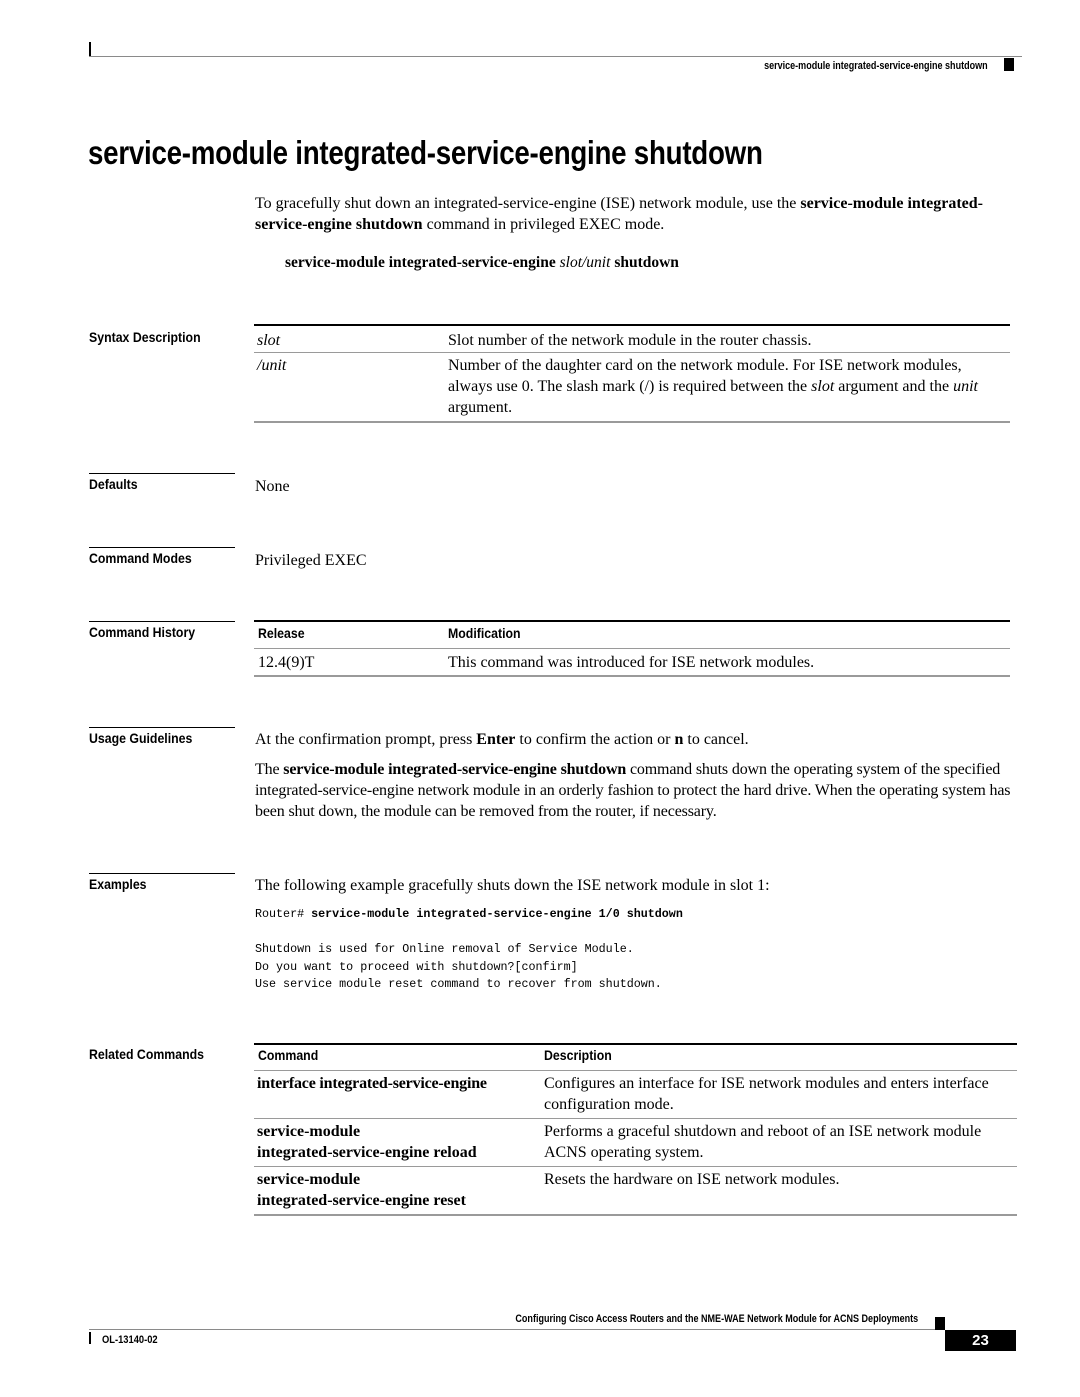 This screenshot has width=1080, height=1397. Describe the element at coordinates (422, 262) in the screenshot. I see `syntax-command: service-module integrated-service-engine` at that location.